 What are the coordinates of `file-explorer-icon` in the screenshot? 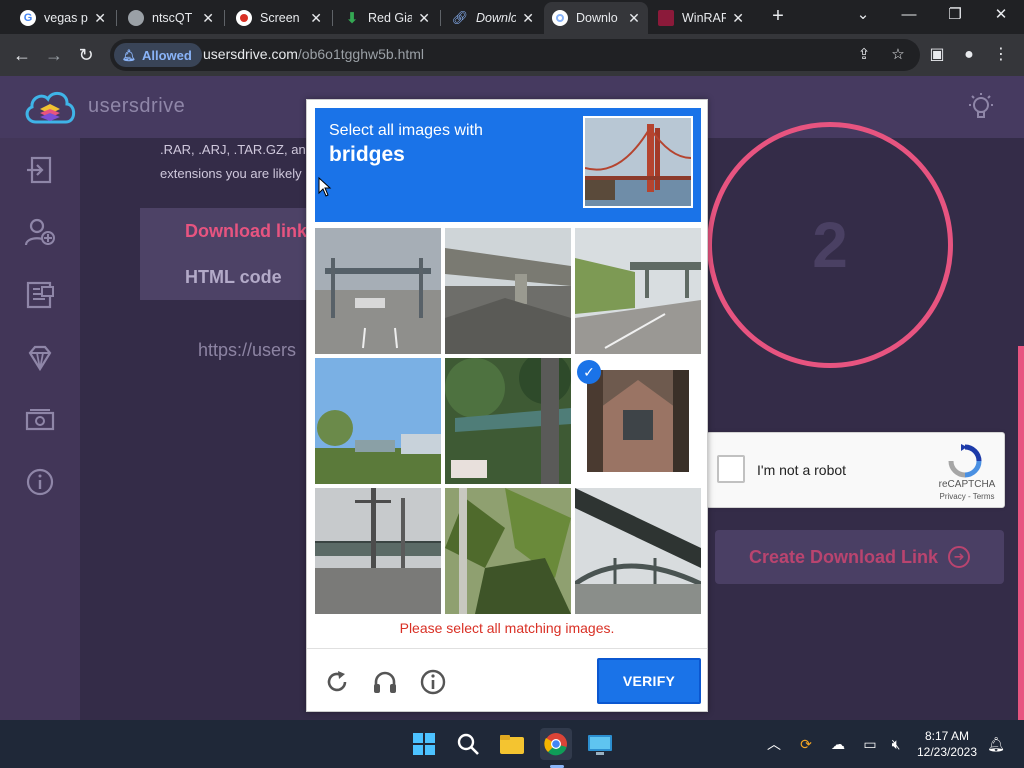 It's located at (512, 744).